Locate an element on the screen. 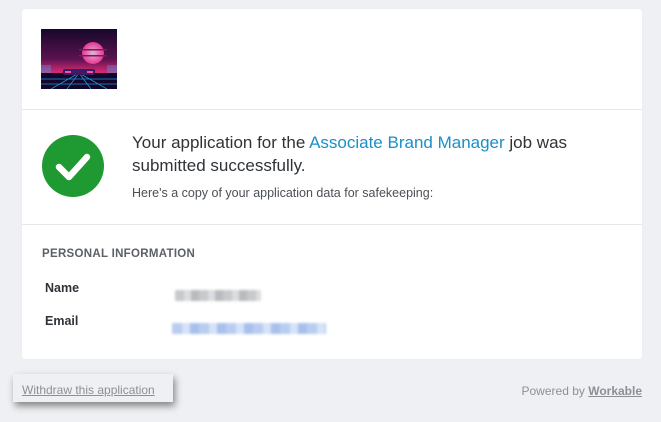 Image resolution: width=661 pixels, height=422 pixels. check-circle-icon is located at coordinates (73, 166).